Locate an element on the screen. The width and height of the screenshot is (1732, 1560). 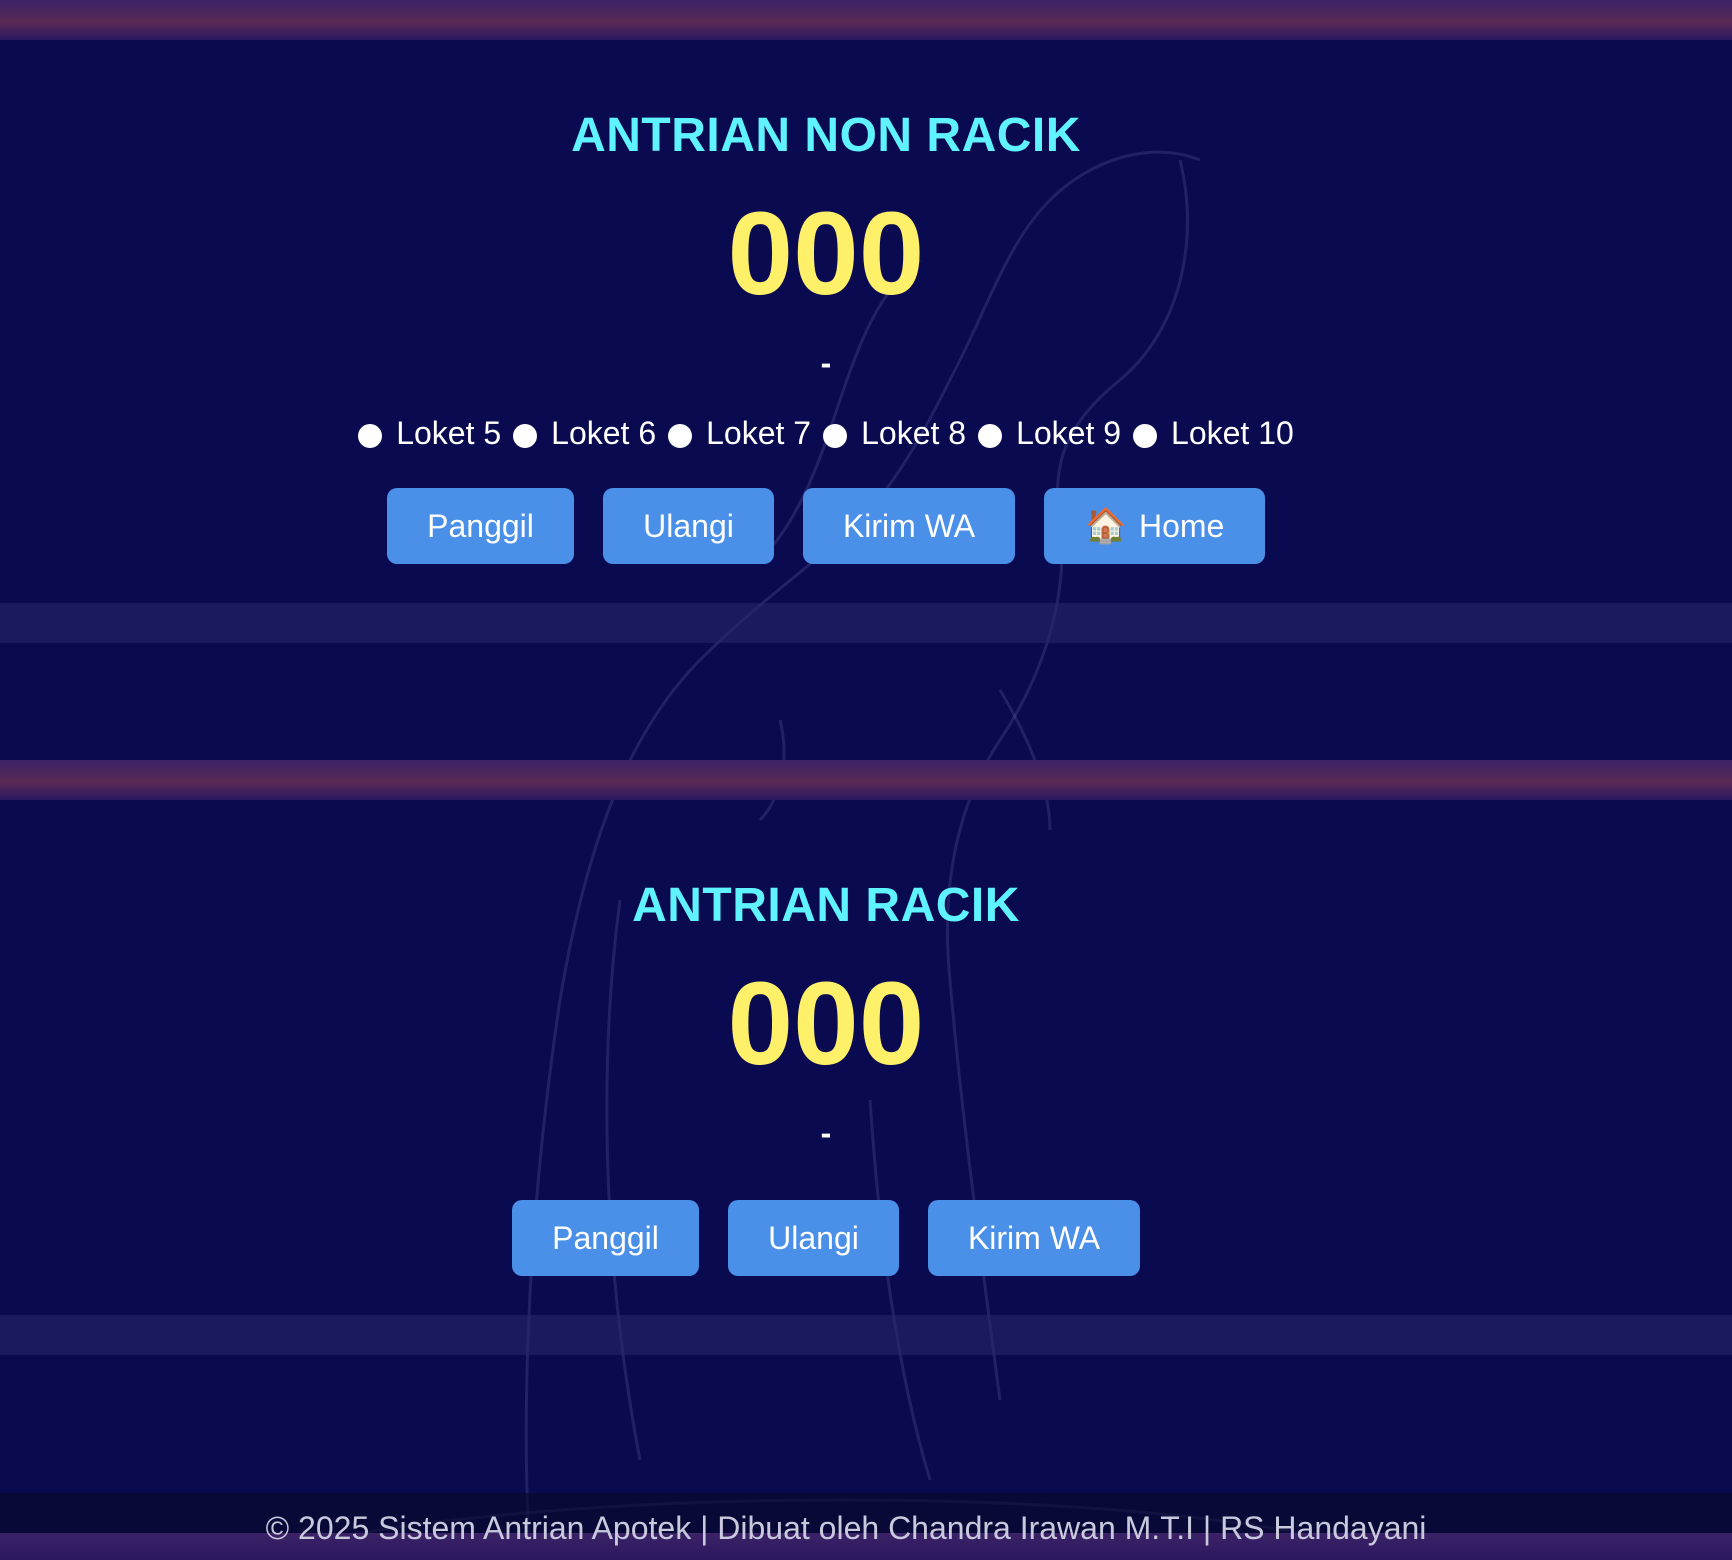
counter-option-loket-5: Loket 5 is located at coordinates (429, 433).